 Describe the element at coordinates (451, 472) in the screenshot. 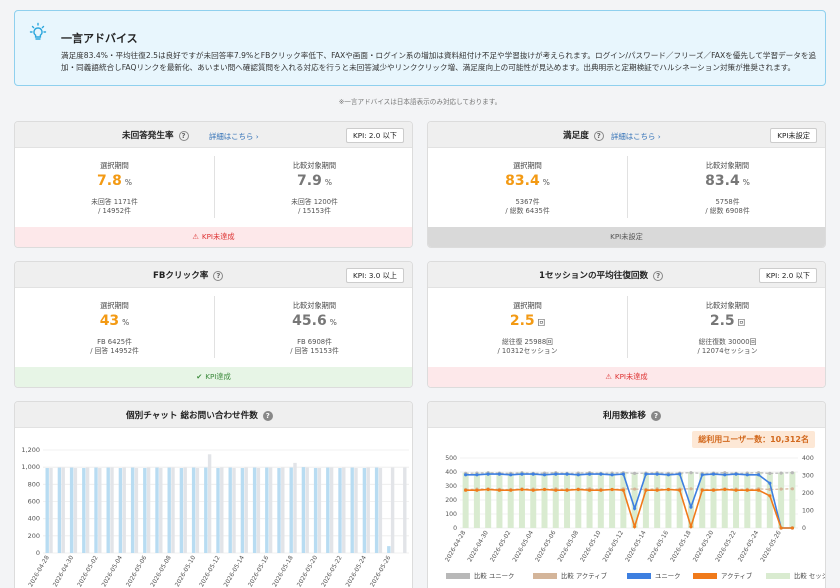

I see `y-tick-label: 400` at that location.